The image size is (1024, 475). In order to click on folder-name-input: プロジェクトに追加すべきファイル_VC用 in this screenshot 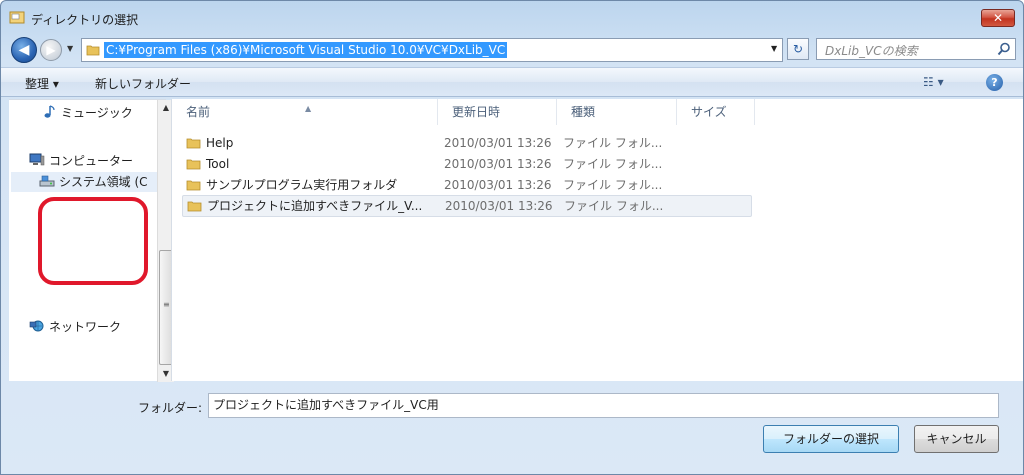, I will do `click(603, 405)`.